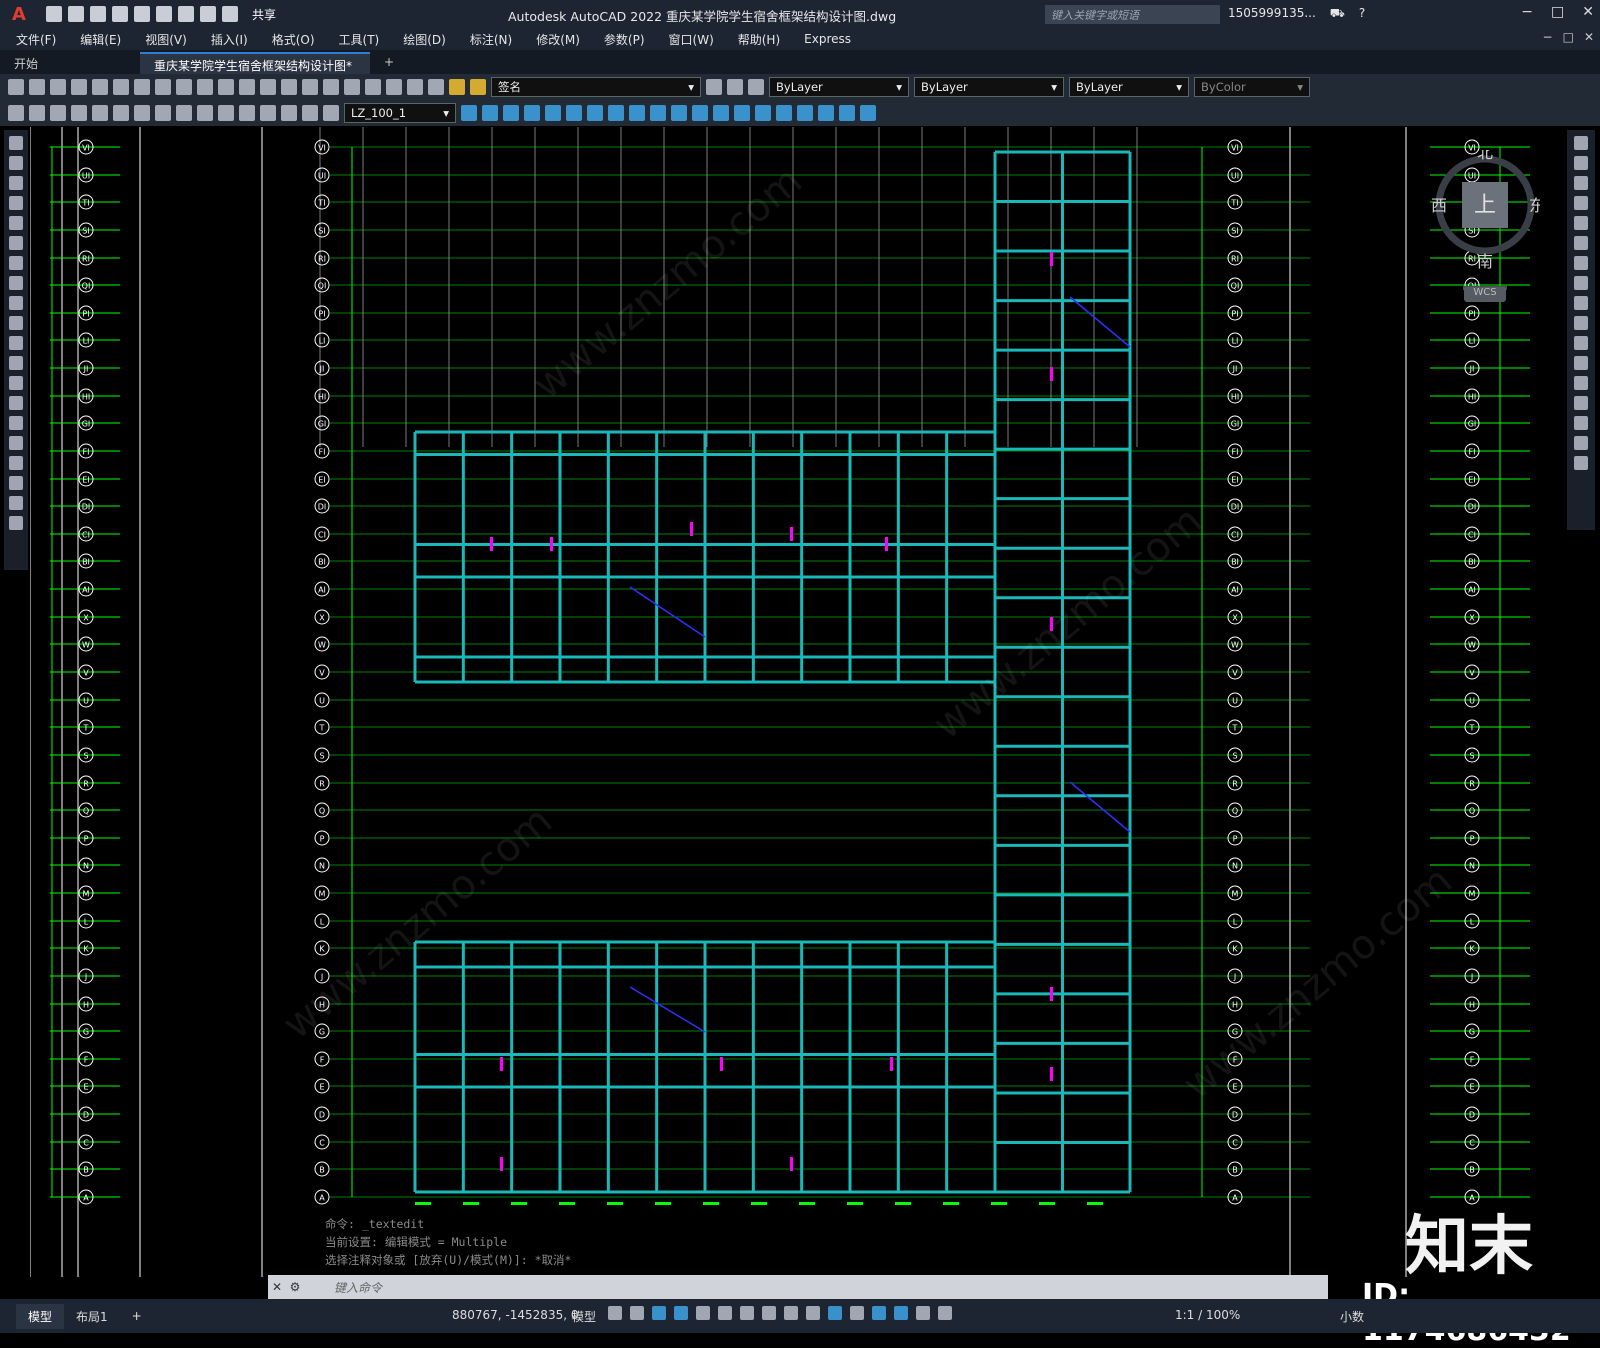 The image size is (1600, 1348). Describe the element at coordinates (289, 113) in the screenshot. I see `center-mark-icon` at that location.